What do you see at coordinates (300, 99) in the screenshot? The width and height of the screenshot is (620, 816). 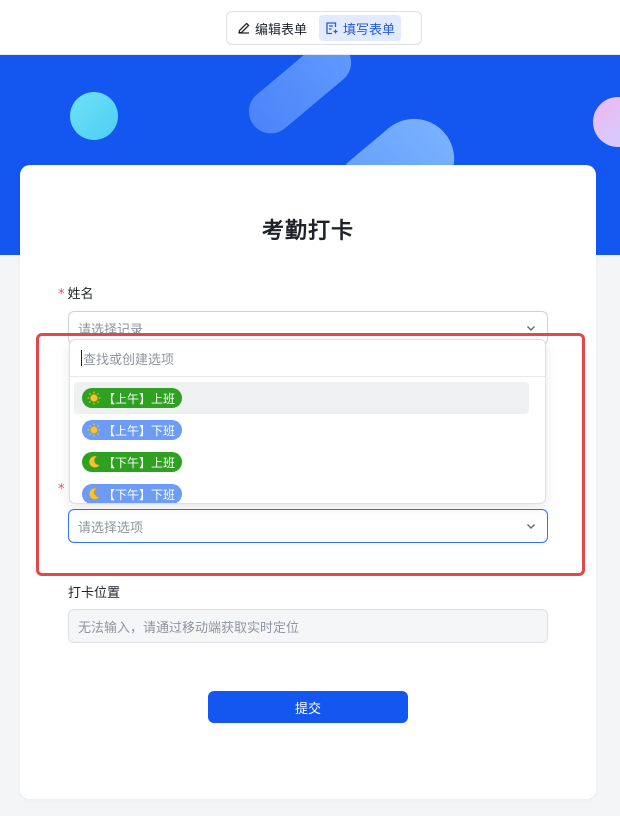 I see `decorative-pill` at bounding box center [300, 99].